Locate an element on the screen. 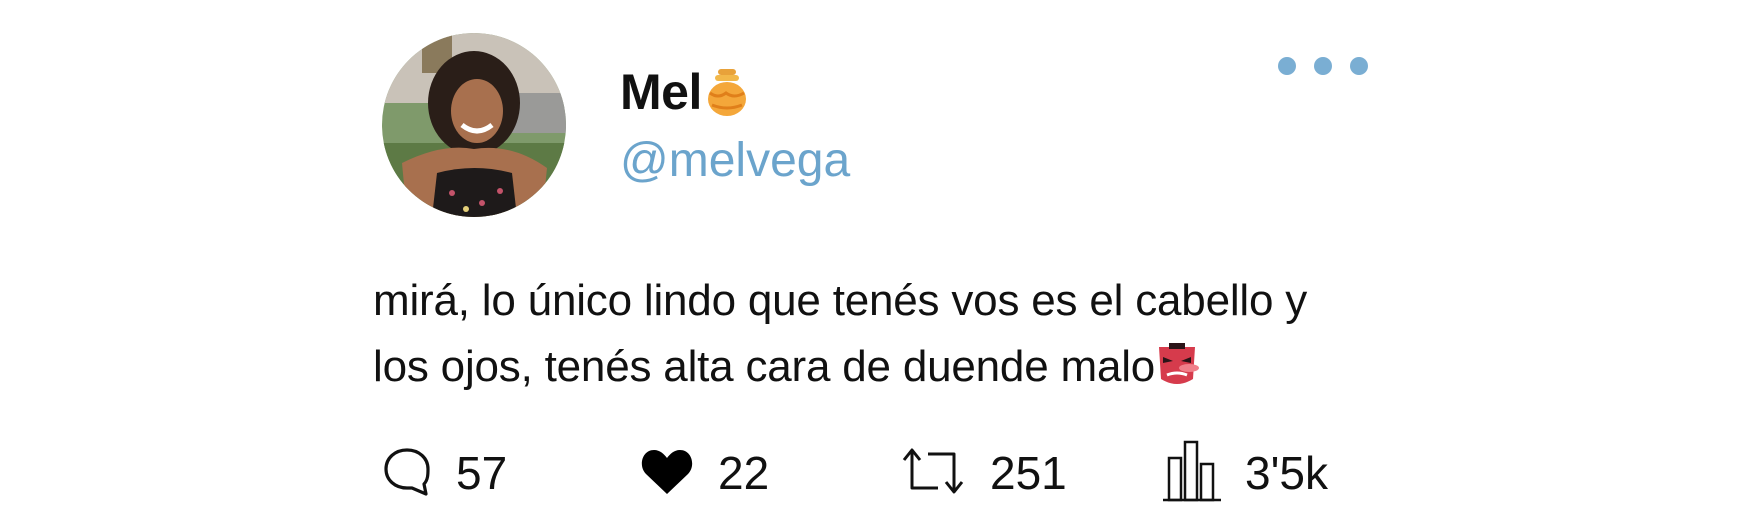 This screenshot has width=1748, height=524. avatar-photo is located at coordinates (474, 125).